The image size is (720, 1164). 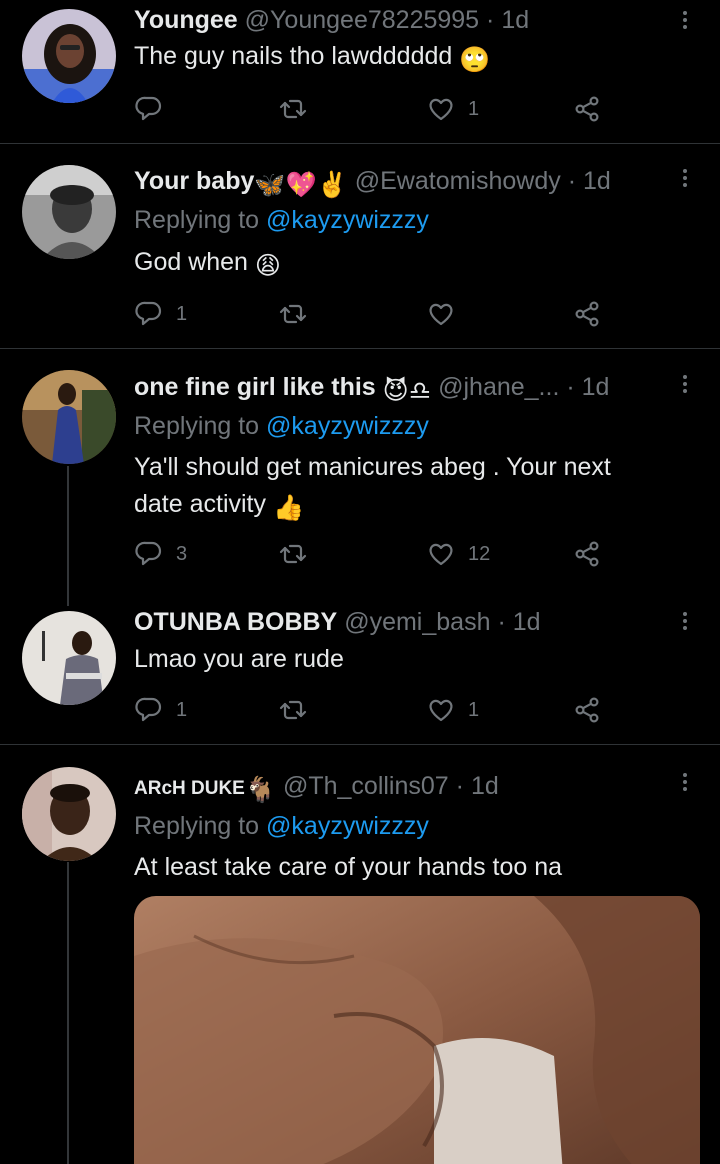 What do you see at coordinates (182, 709) in the screenshot?
I see `reply-count: 1` at bounding box center [182, 709].